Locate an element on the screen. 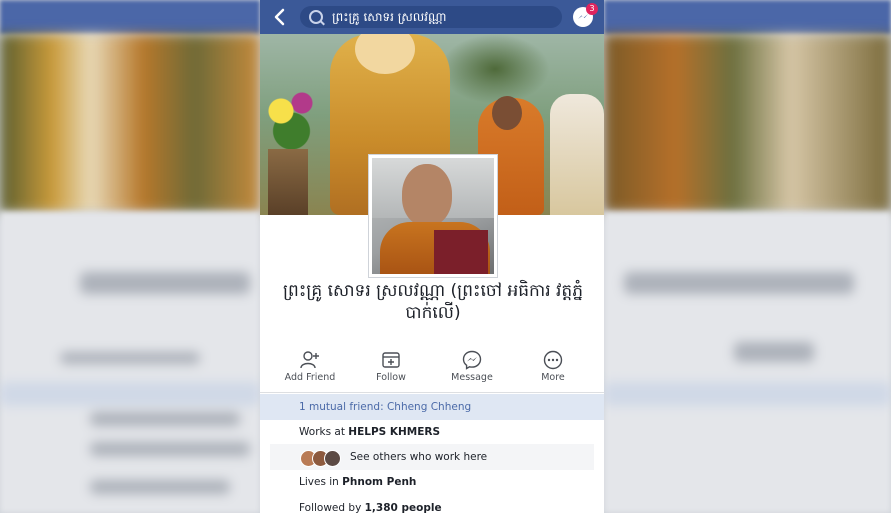 The image size is (891, 513). more-icon is located at coordinates (553, 360).